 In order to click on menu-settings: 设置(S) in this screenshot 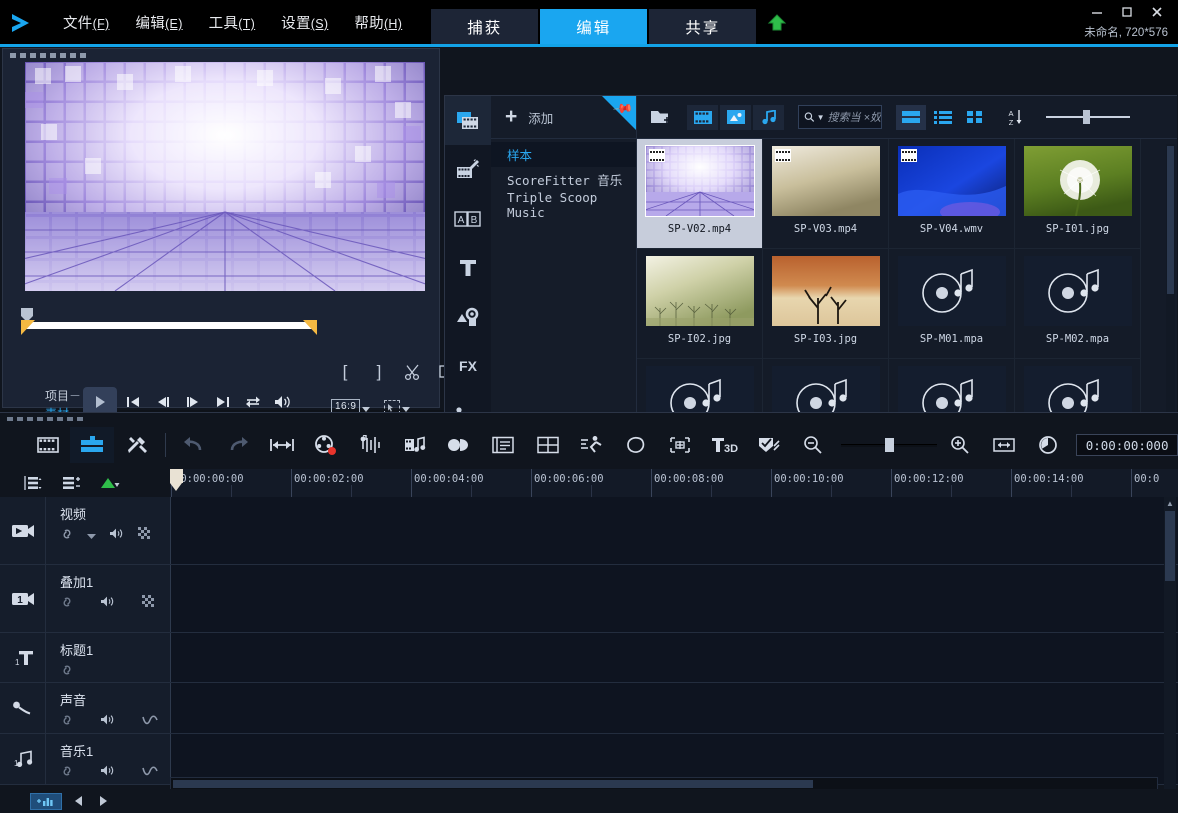, I will do `click(304, 22)`.